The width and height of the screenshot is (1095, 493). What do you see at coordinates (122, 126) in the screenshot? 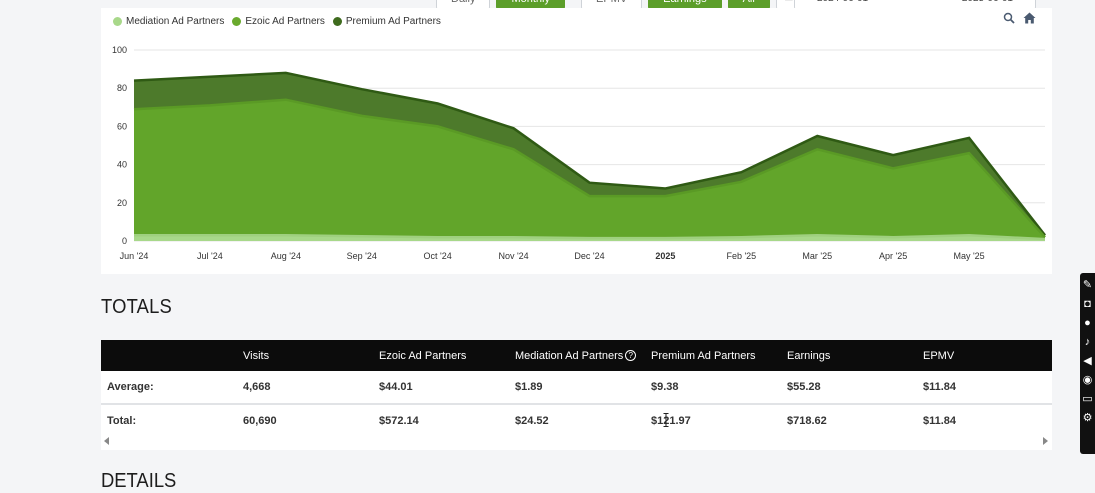
I see `y-tick-label: 60` at bounding box center [122, 126].